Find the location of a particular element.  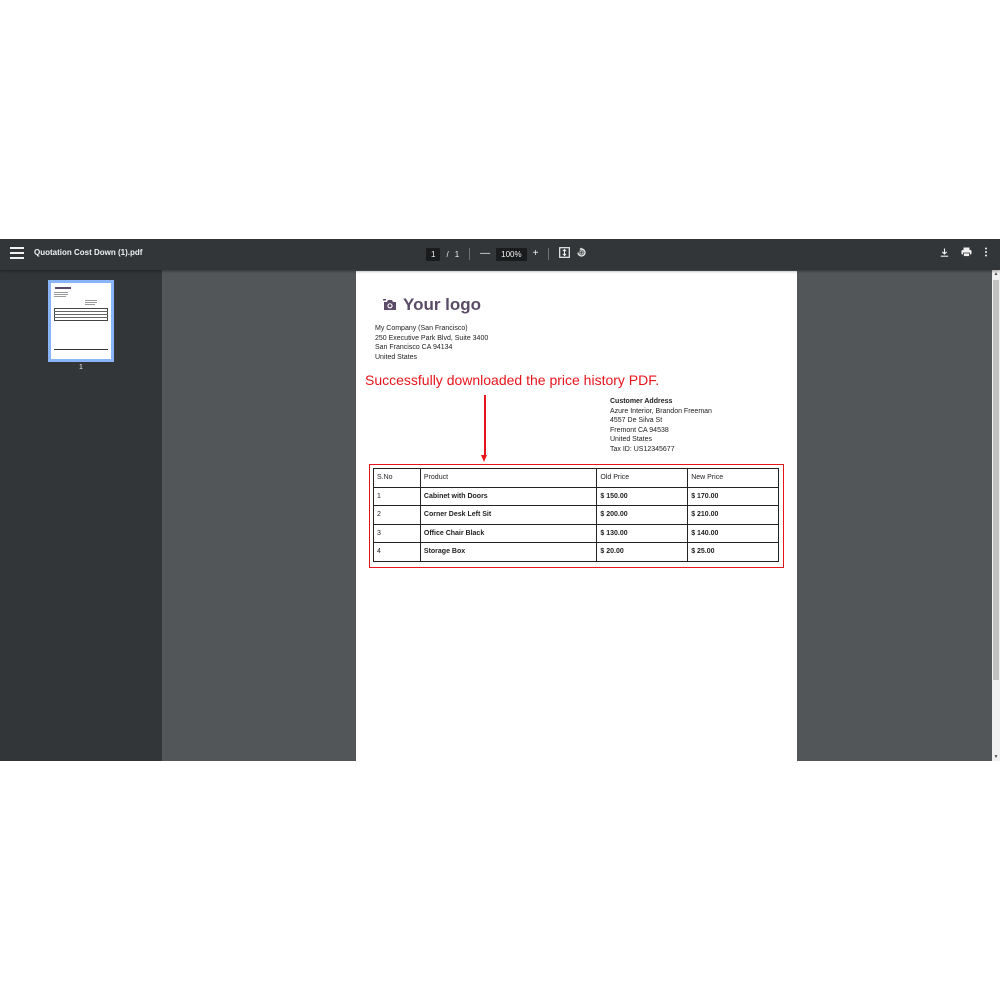

scrollbar-thumb is located at coordinates (996, 480).